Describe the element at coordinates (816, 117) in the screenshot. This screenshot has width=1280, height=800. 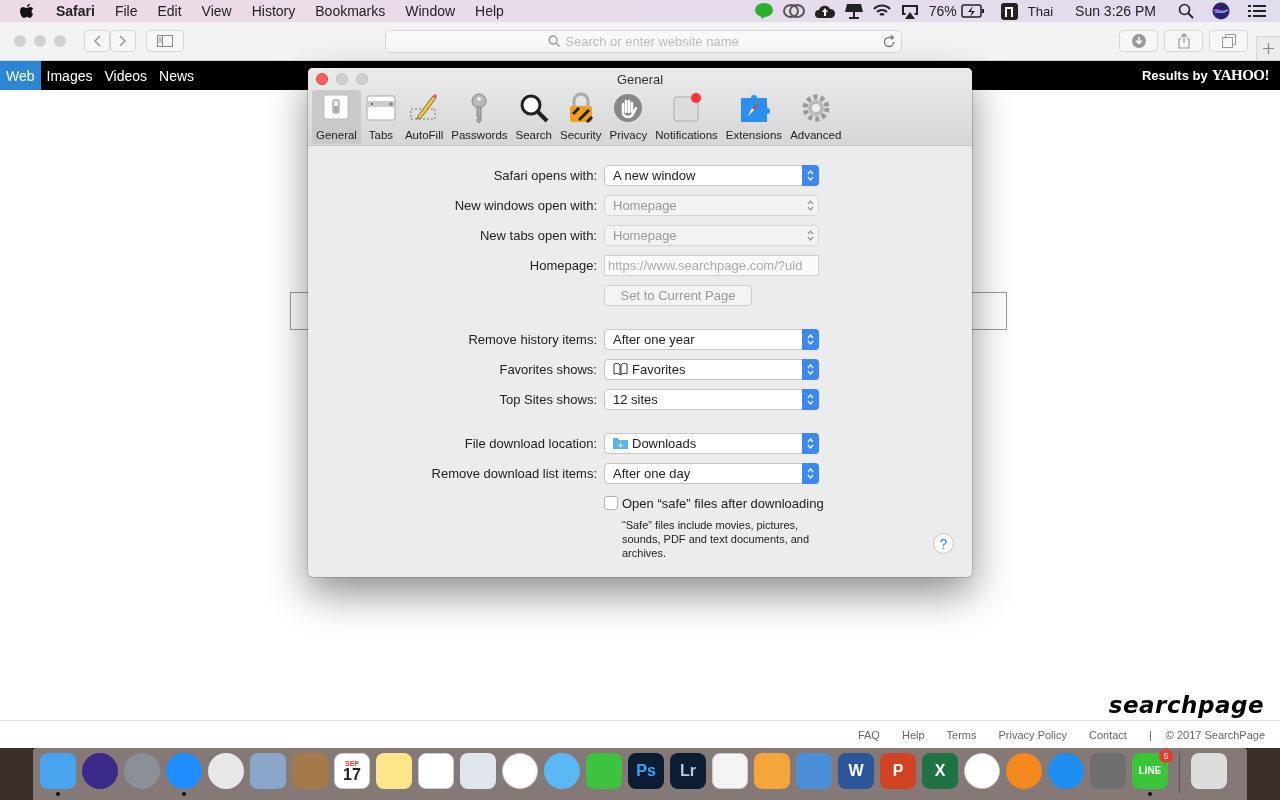
I see `preference-tab: Advanced` at that location.